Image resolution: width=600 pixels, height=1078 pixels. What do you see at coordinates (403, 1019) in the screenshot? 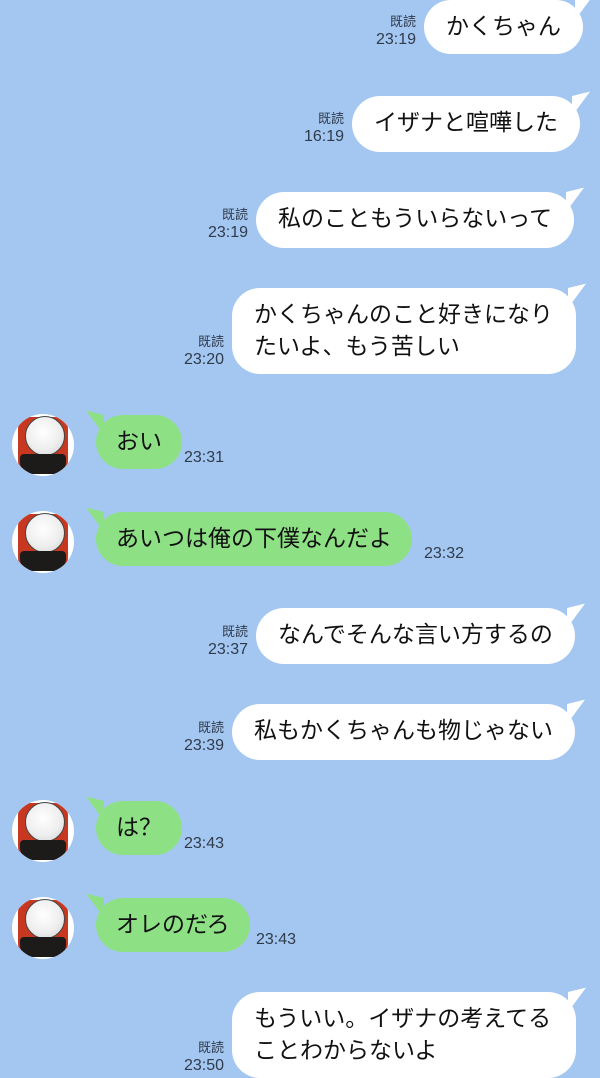
I see `message-text-line: もういい。イザナの考えてる` at bounding box center [403, 1019].